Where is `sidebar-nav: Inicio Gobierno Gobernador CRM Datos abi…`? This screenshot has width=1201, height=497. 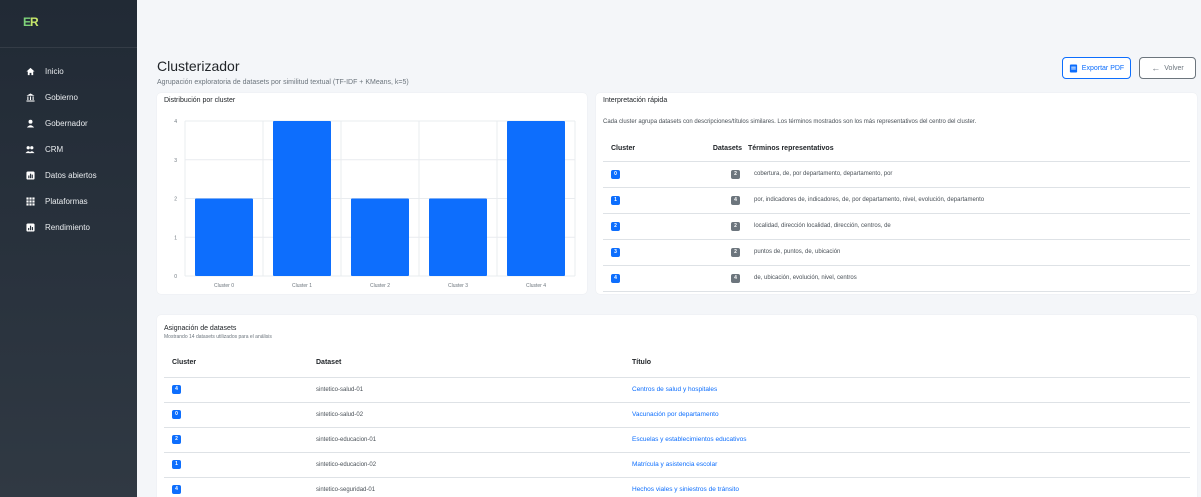
sidebar-nav: Inicio Gobierno Gobernador CRM Datos abi… is located at coordinates (68, 149).